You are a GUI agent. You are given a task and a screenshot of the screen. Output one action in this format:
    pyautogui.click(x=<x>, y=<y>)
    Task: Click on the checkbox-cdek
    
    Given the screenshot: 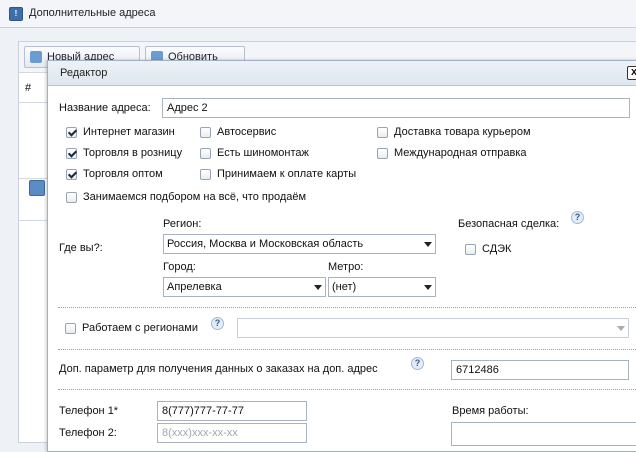 What is the action you would take?
    pyautogui.click(x=470, y=249)
    